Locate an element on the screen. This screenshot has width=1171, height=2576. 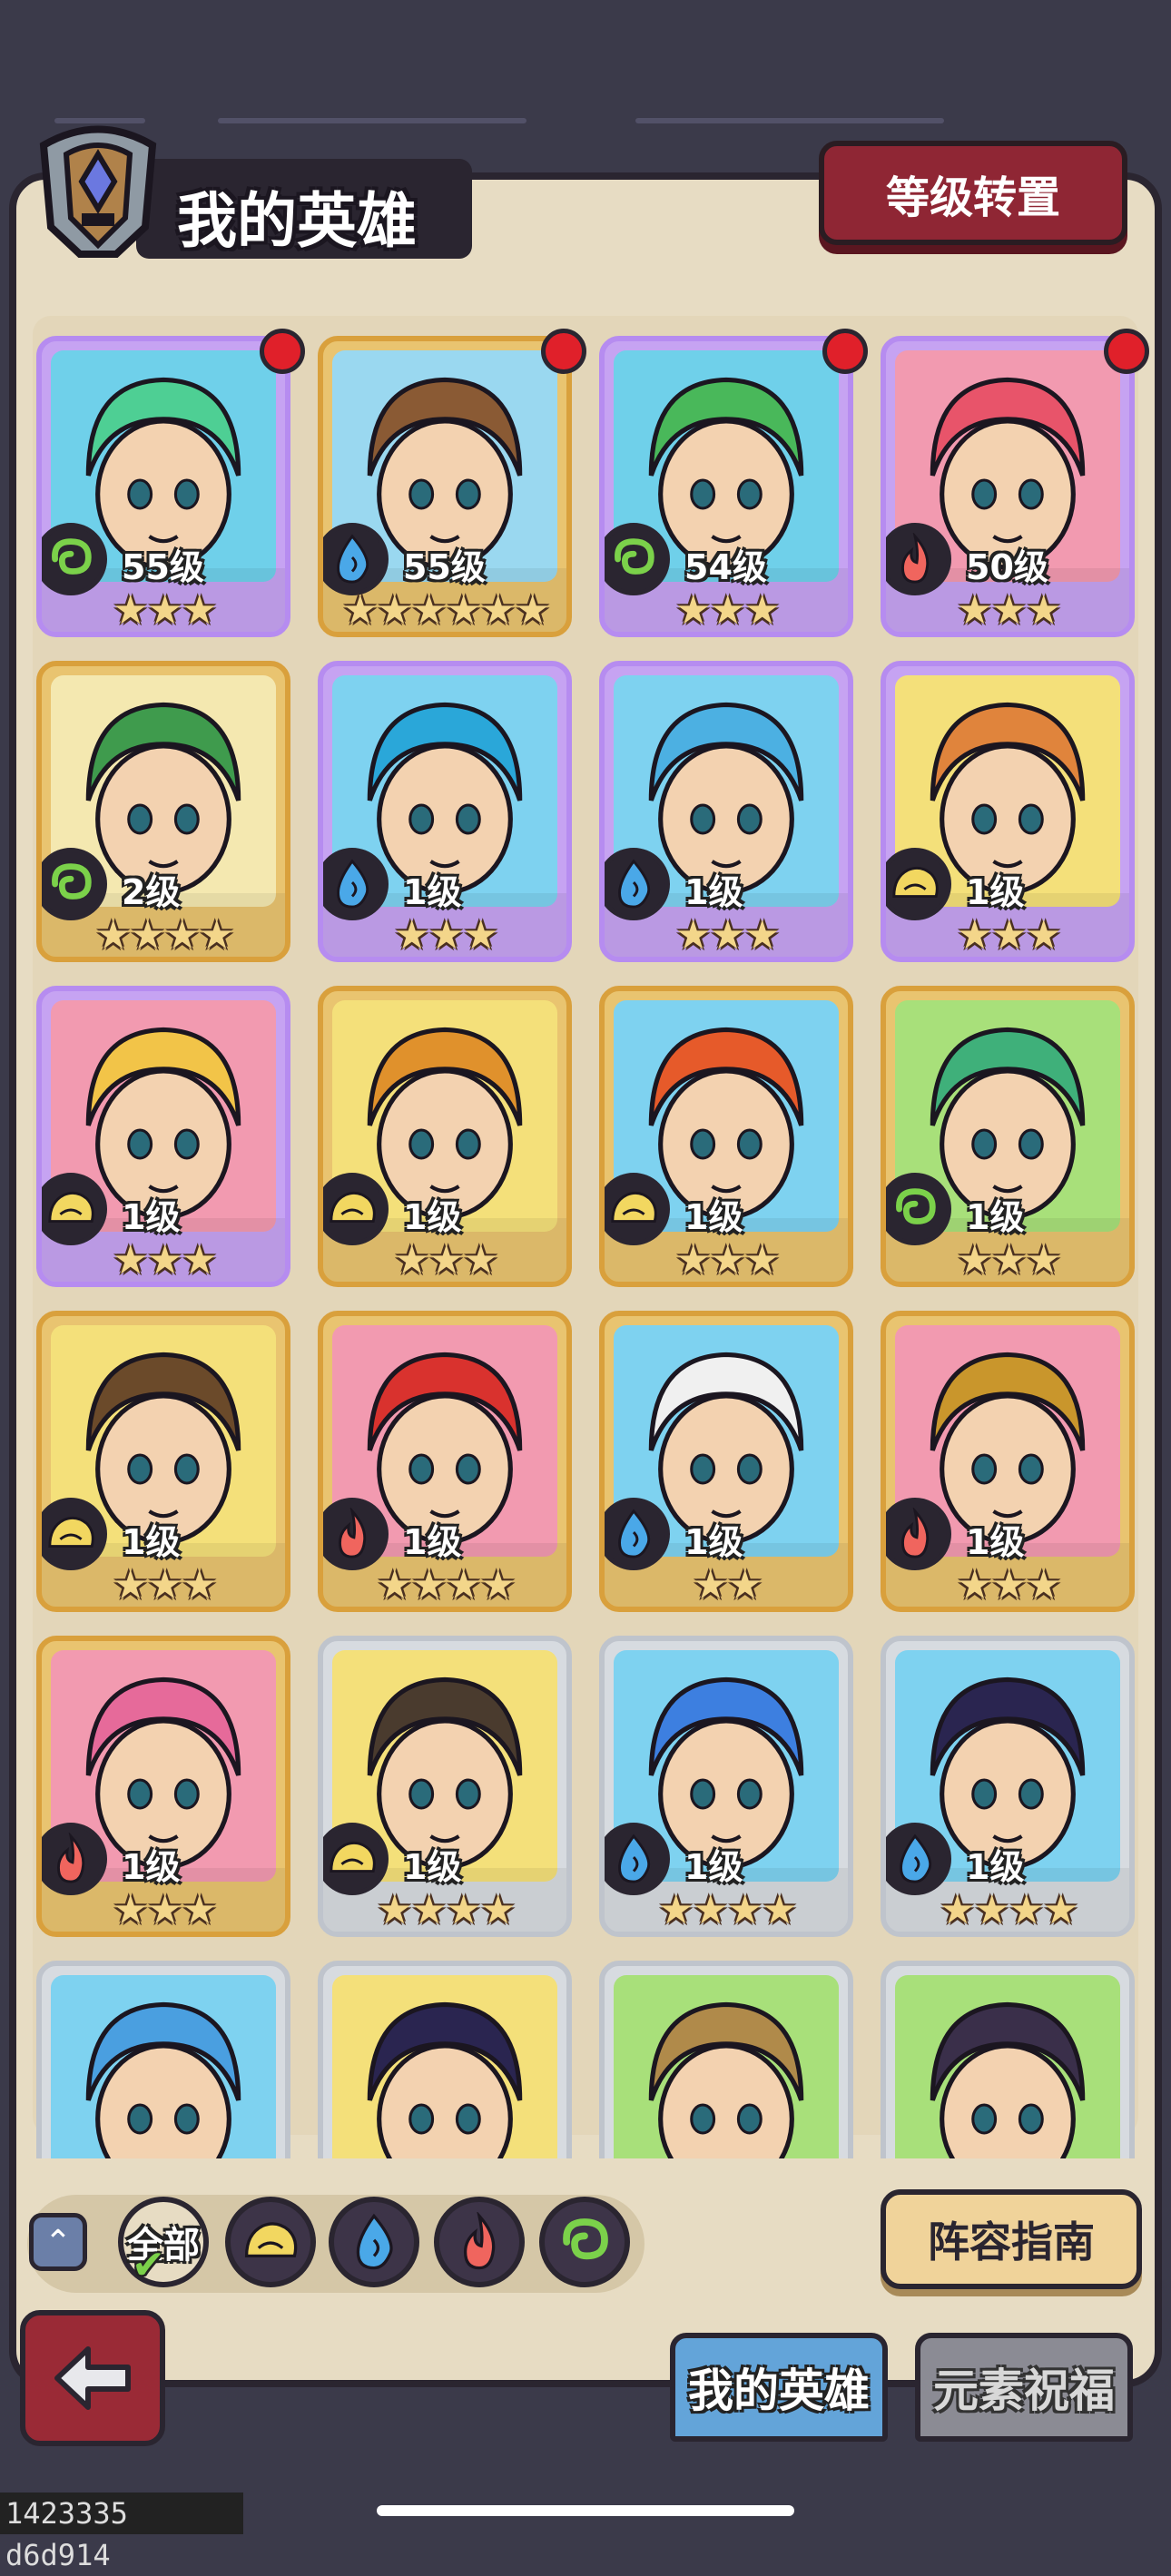
hero-portrait is located at coordinates (163, 2066).